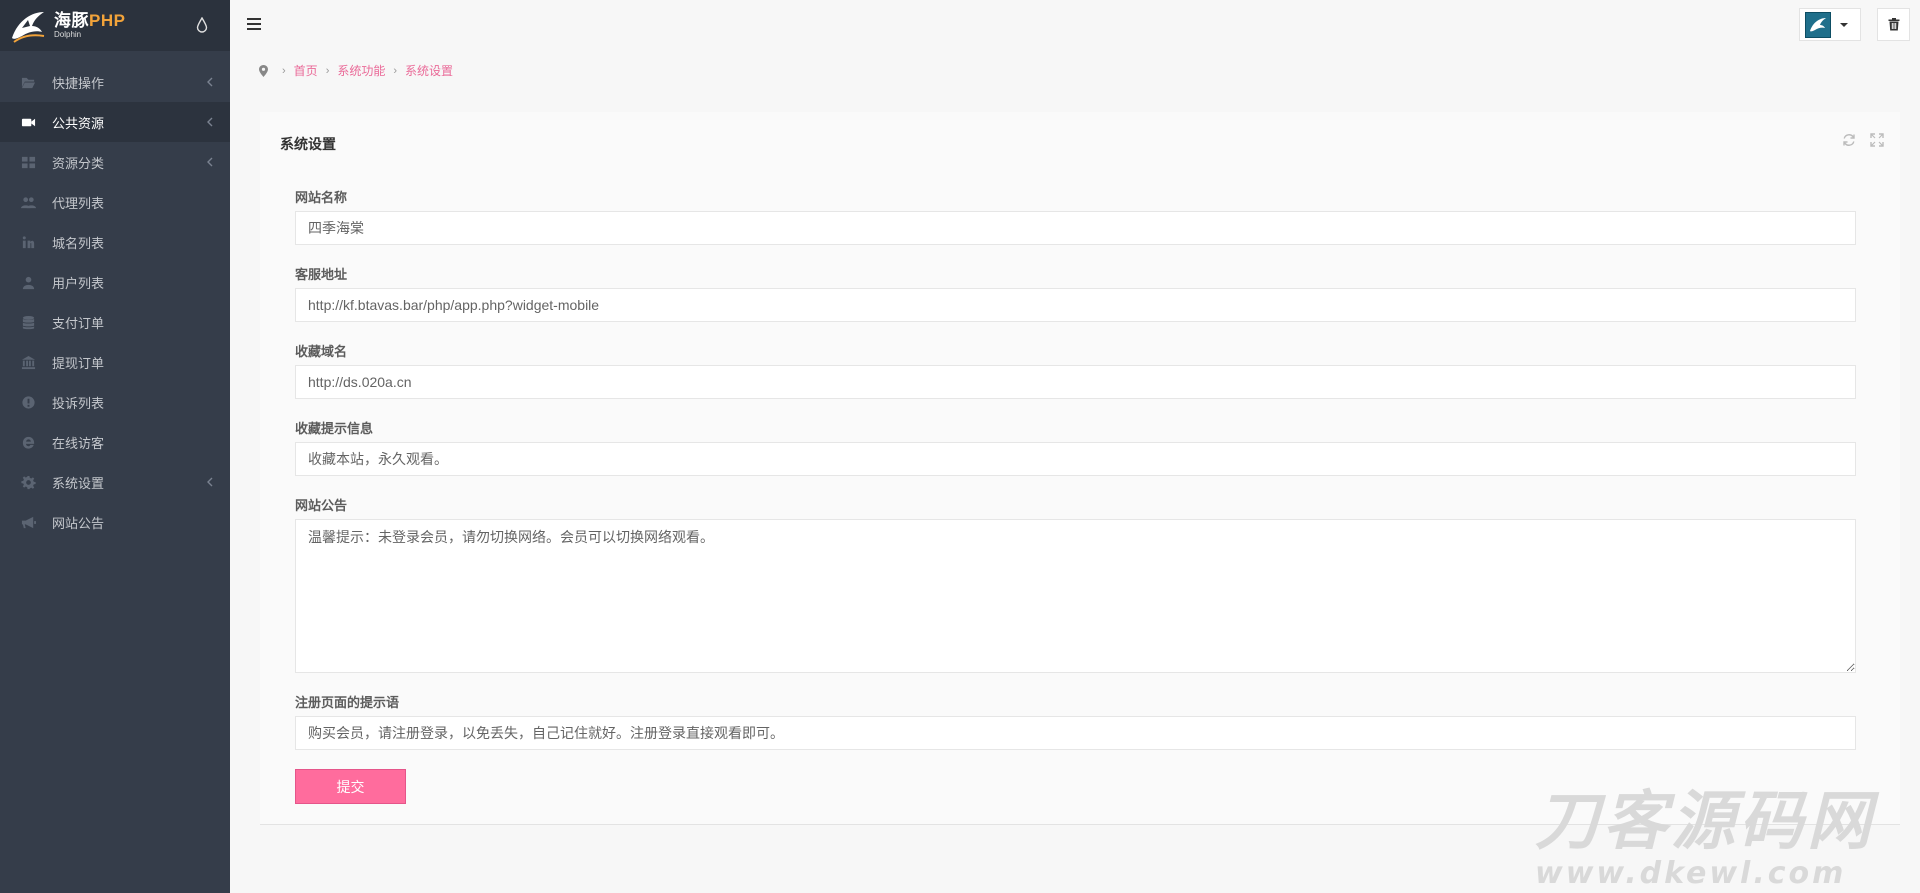  I want to click on sidebar-item-label: 公共资源, so click(78, 123).